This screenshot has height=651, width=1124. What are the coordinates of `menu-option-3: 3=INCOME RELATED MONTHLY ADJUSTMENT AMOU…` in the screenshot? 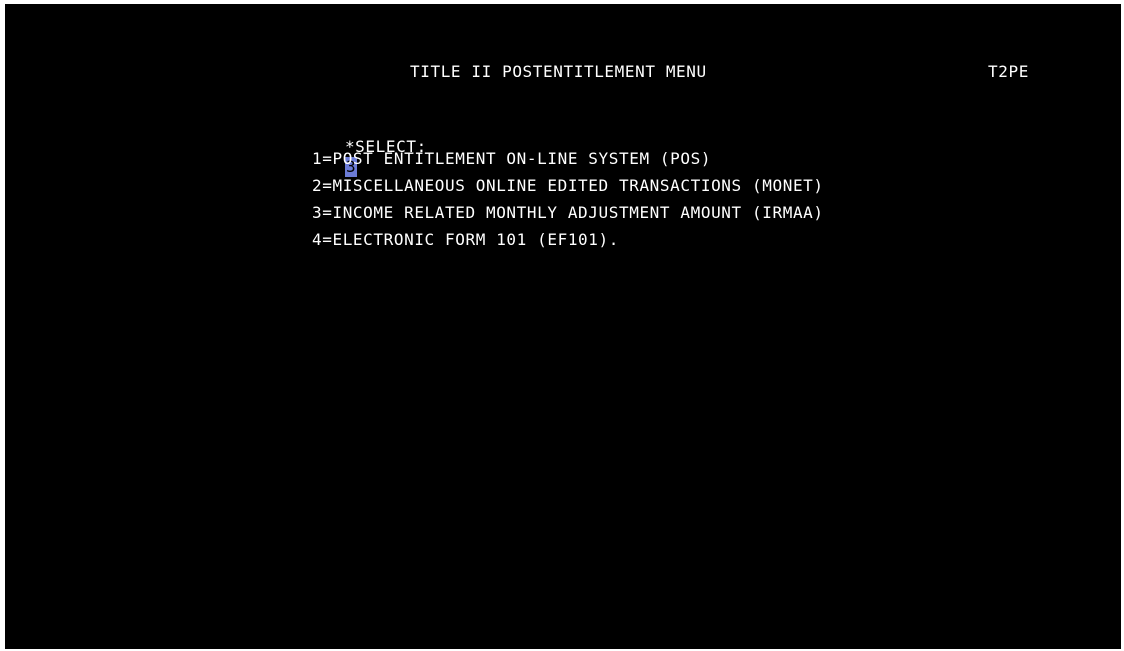 It's located at (568, 212).